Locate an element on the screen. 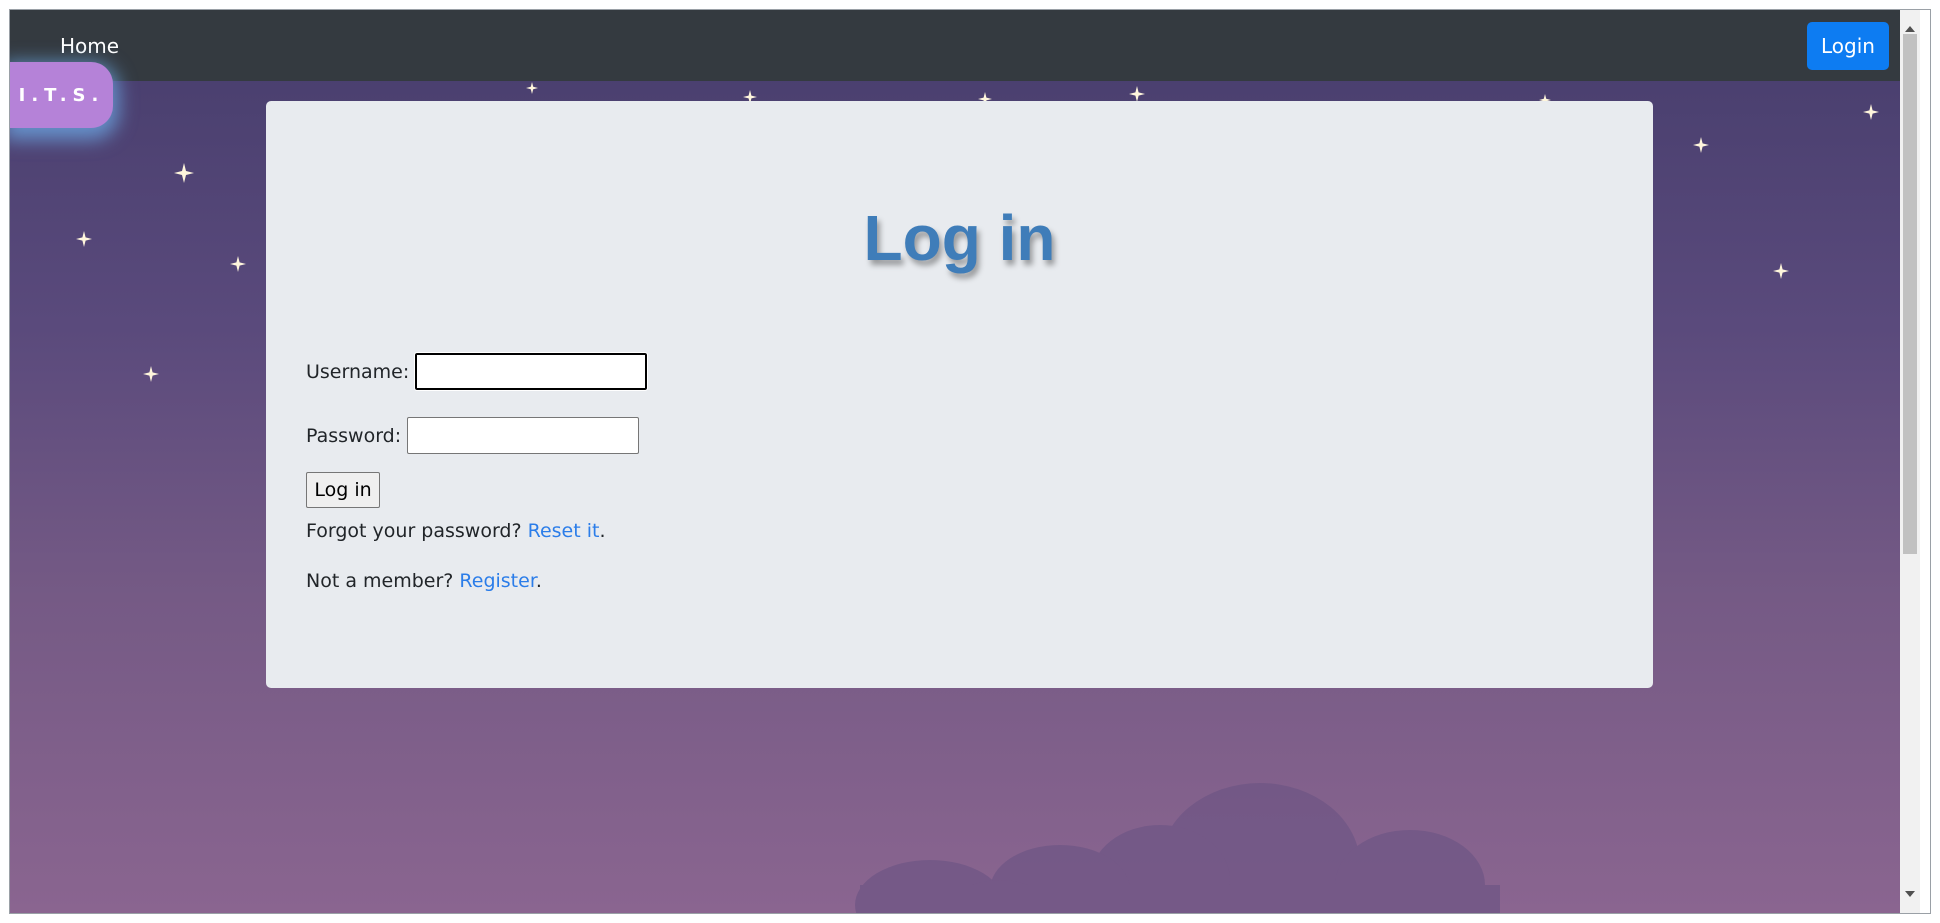 This screenshot has height=923, width=1940. forgot-password-line: Forgot your password? Reset it. is located at coordinates (456, 531).